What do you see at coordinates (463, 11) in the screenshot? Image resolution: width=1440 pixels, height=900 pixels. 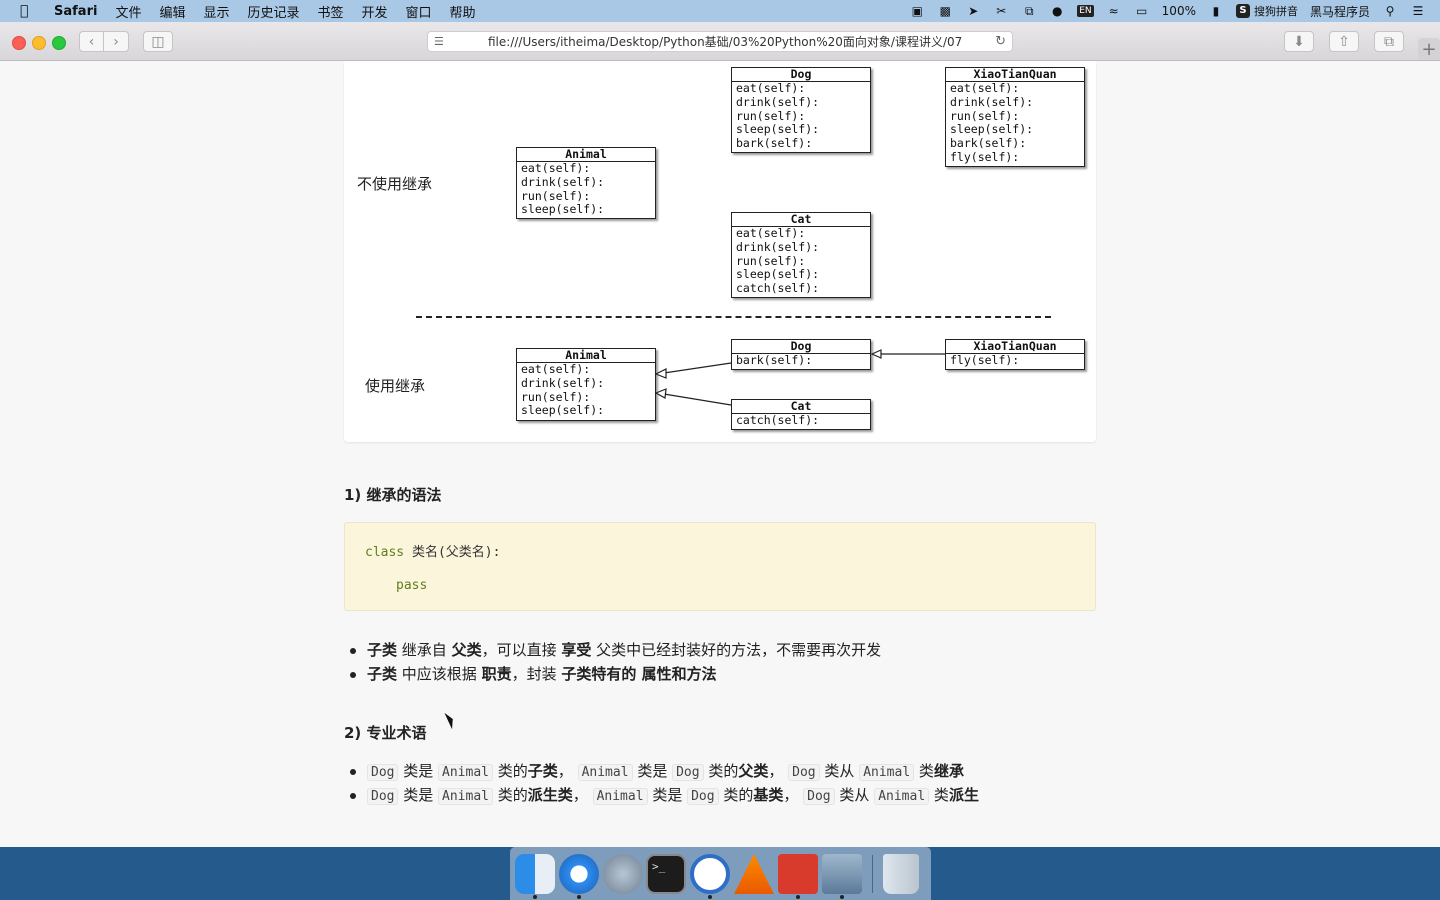 I see `menu-help: 帮助` at bounding box center [463, 11].